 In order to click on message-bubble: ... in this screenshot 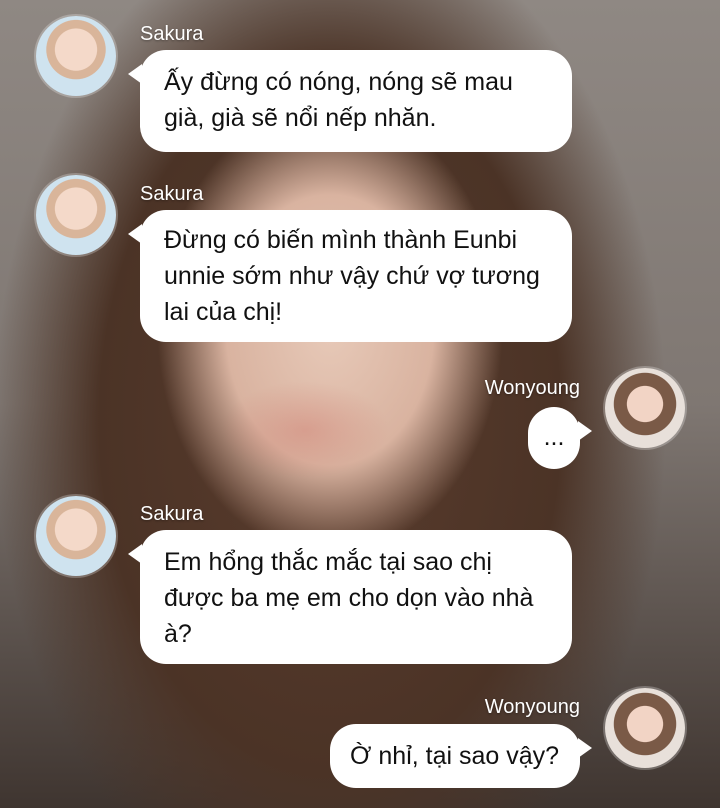, I will do `click(560, 438)`.